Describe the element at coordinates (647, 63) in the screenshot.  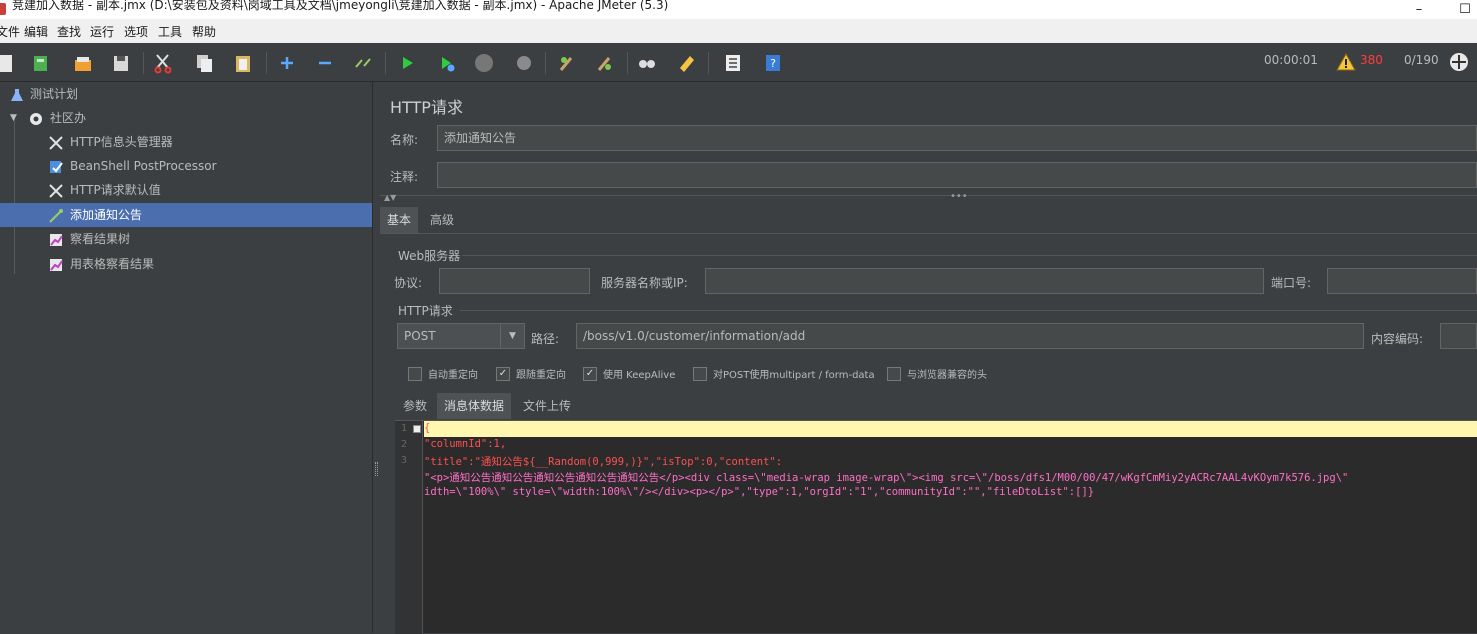
I see `search-icon` at that location.